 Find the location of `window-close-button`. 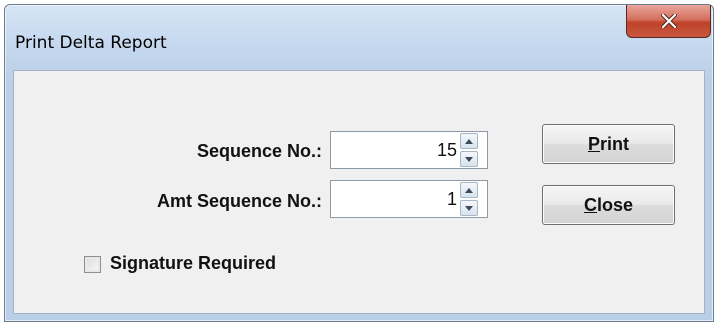

window-close-button is located at coordinates (668, 21).